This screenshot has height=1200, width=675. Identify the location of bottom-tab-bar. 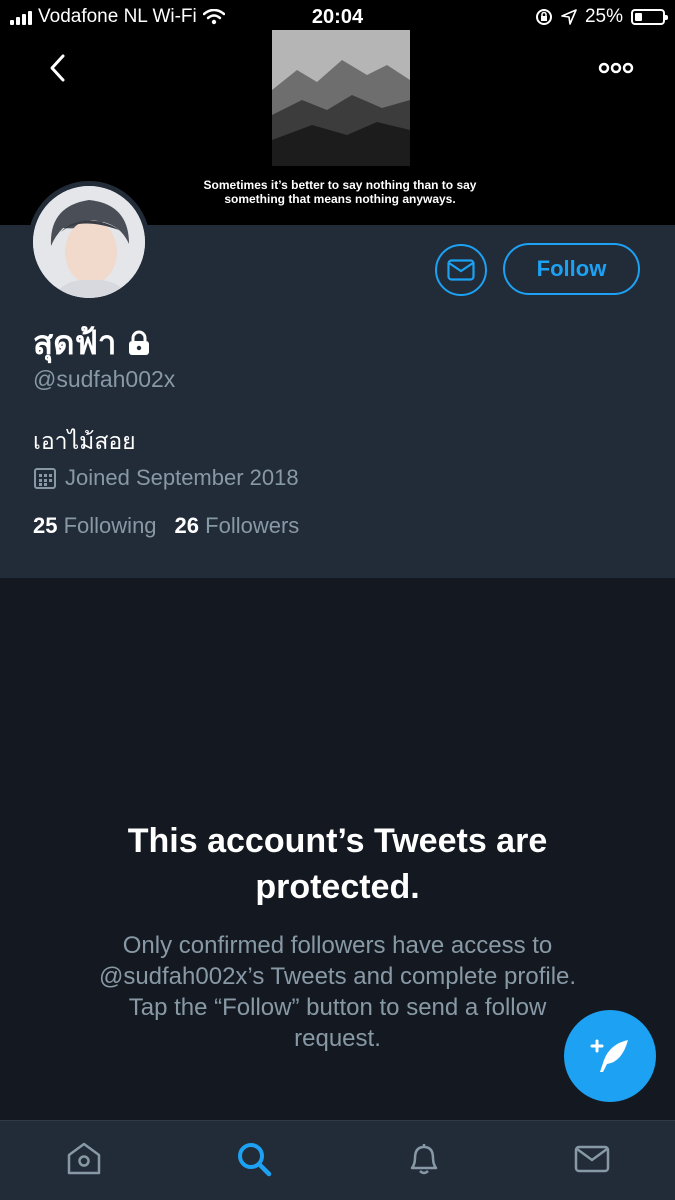
(337, 1160).